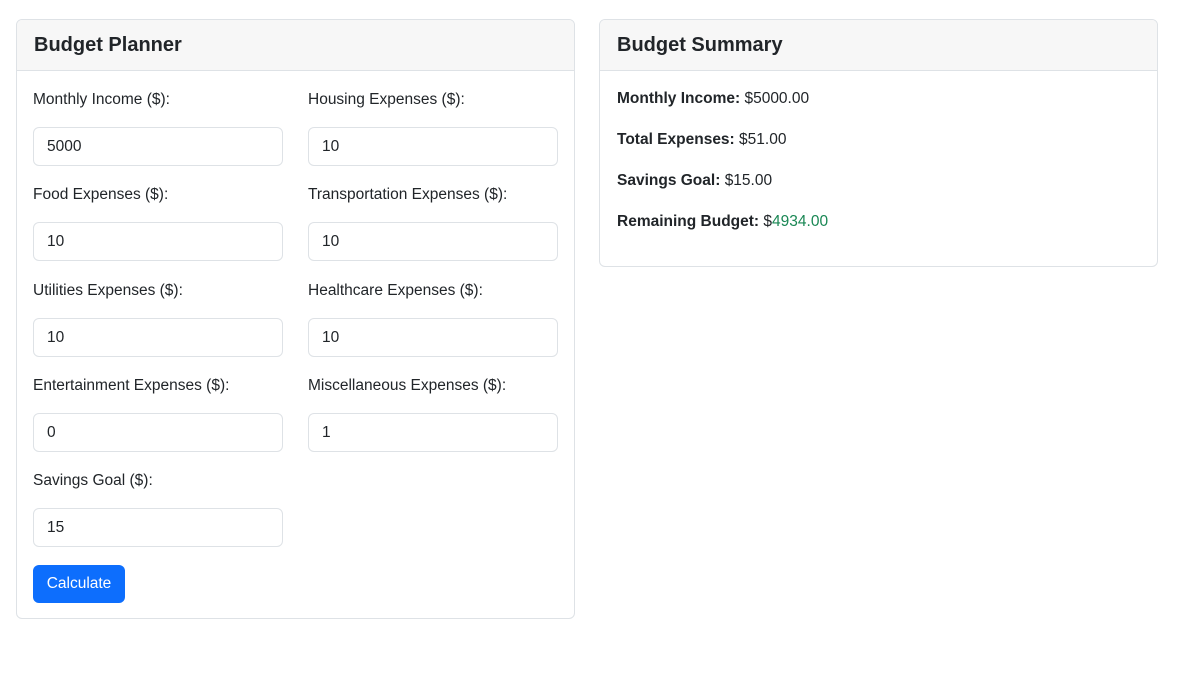 Image resolution: width=1180 pixels, height=680 pixels. What do you see at coordinates (408, 194) in the screenshot?
I see `transportation-label: Transportation Expenses ($):` at bounding box center [408, 194].